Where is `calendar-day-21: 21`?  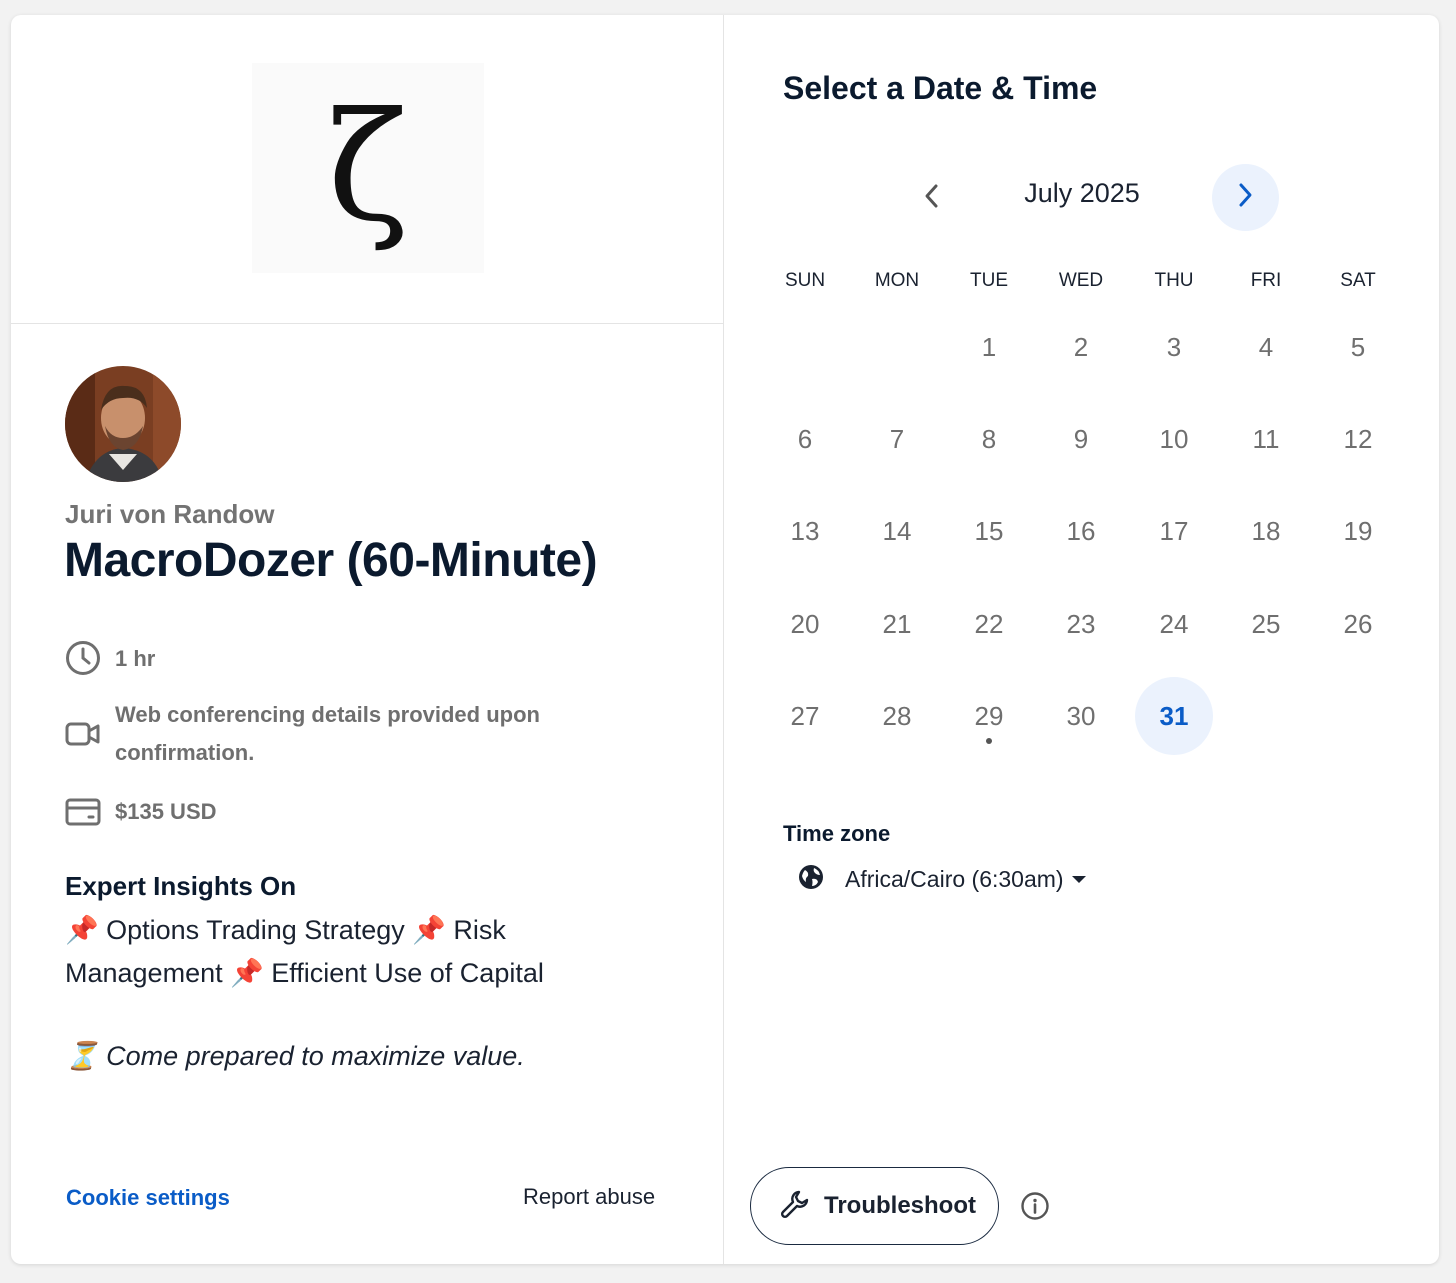
calendar-day-21: 21 is located at coordinates (897, 623).